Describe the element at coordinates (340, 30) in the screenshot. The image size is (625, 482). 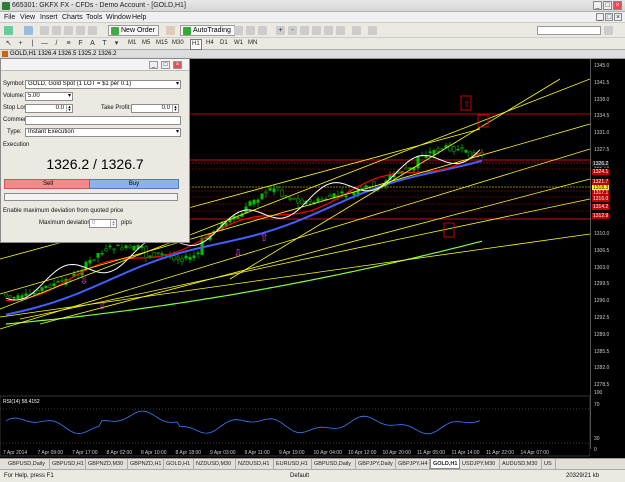
I see `indicators-icon` at that location.